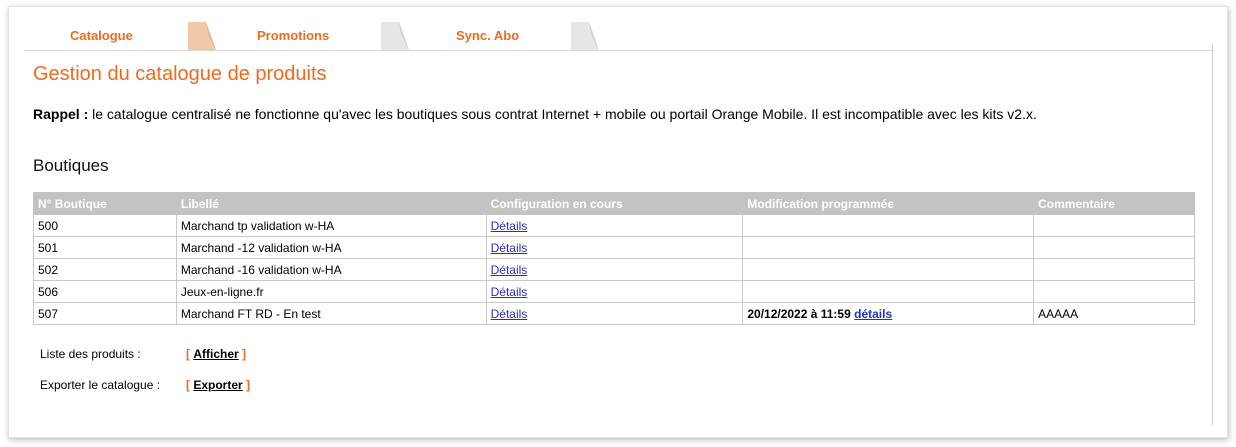 The image size is (1236, 447). I want to click on table-row: 501 Marchand -12 validation w-HA Détails, so click(614, 247).